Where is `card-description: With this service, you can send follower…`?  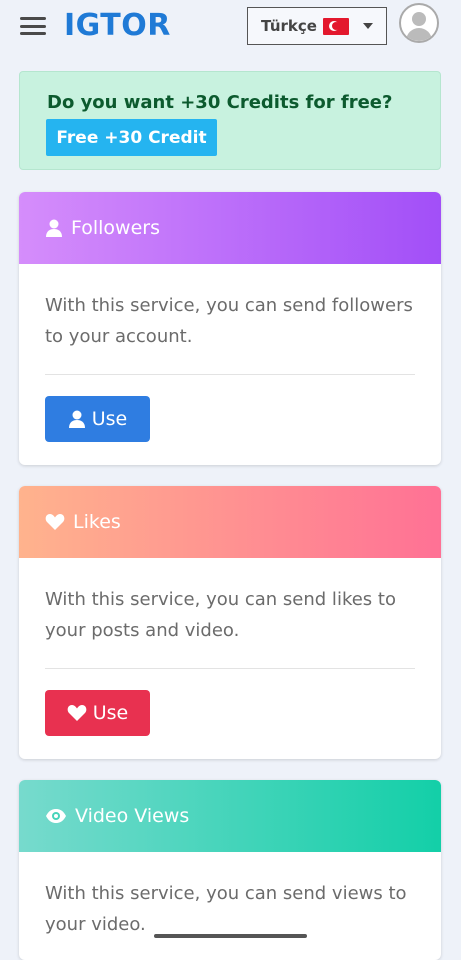
card-description: With this service, you can send follower… is located at coordinates (229, 321).